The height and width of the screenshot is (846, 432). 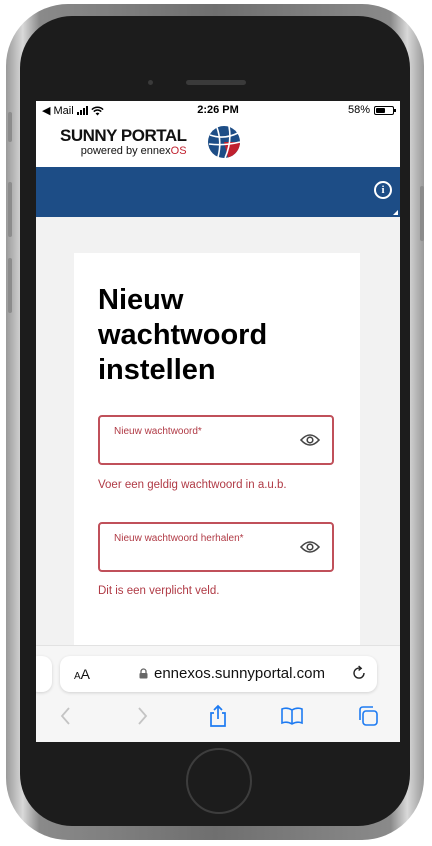 I want to click on page-title: Nieuw wachtwoord instellen, so click(x=183, y=335).